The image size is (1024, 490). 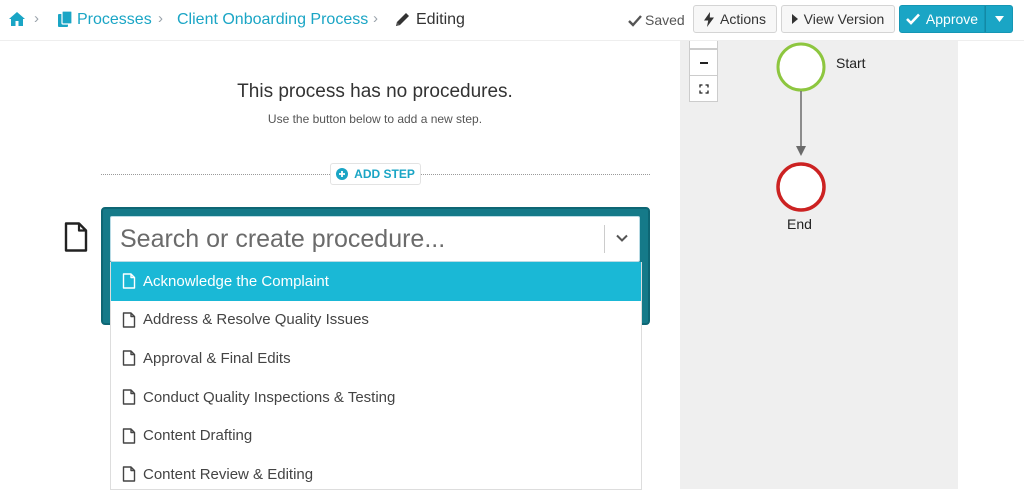 What do you see at coordinates (375, 91) in the screenshot?
I see `empty-state-title: This process has no procedures.` at bounding box center [375, 91].